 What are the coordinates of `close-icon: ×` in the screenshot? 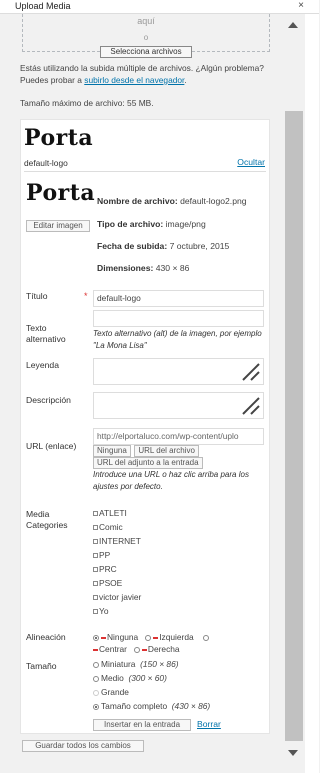 It's located at (301, 5).